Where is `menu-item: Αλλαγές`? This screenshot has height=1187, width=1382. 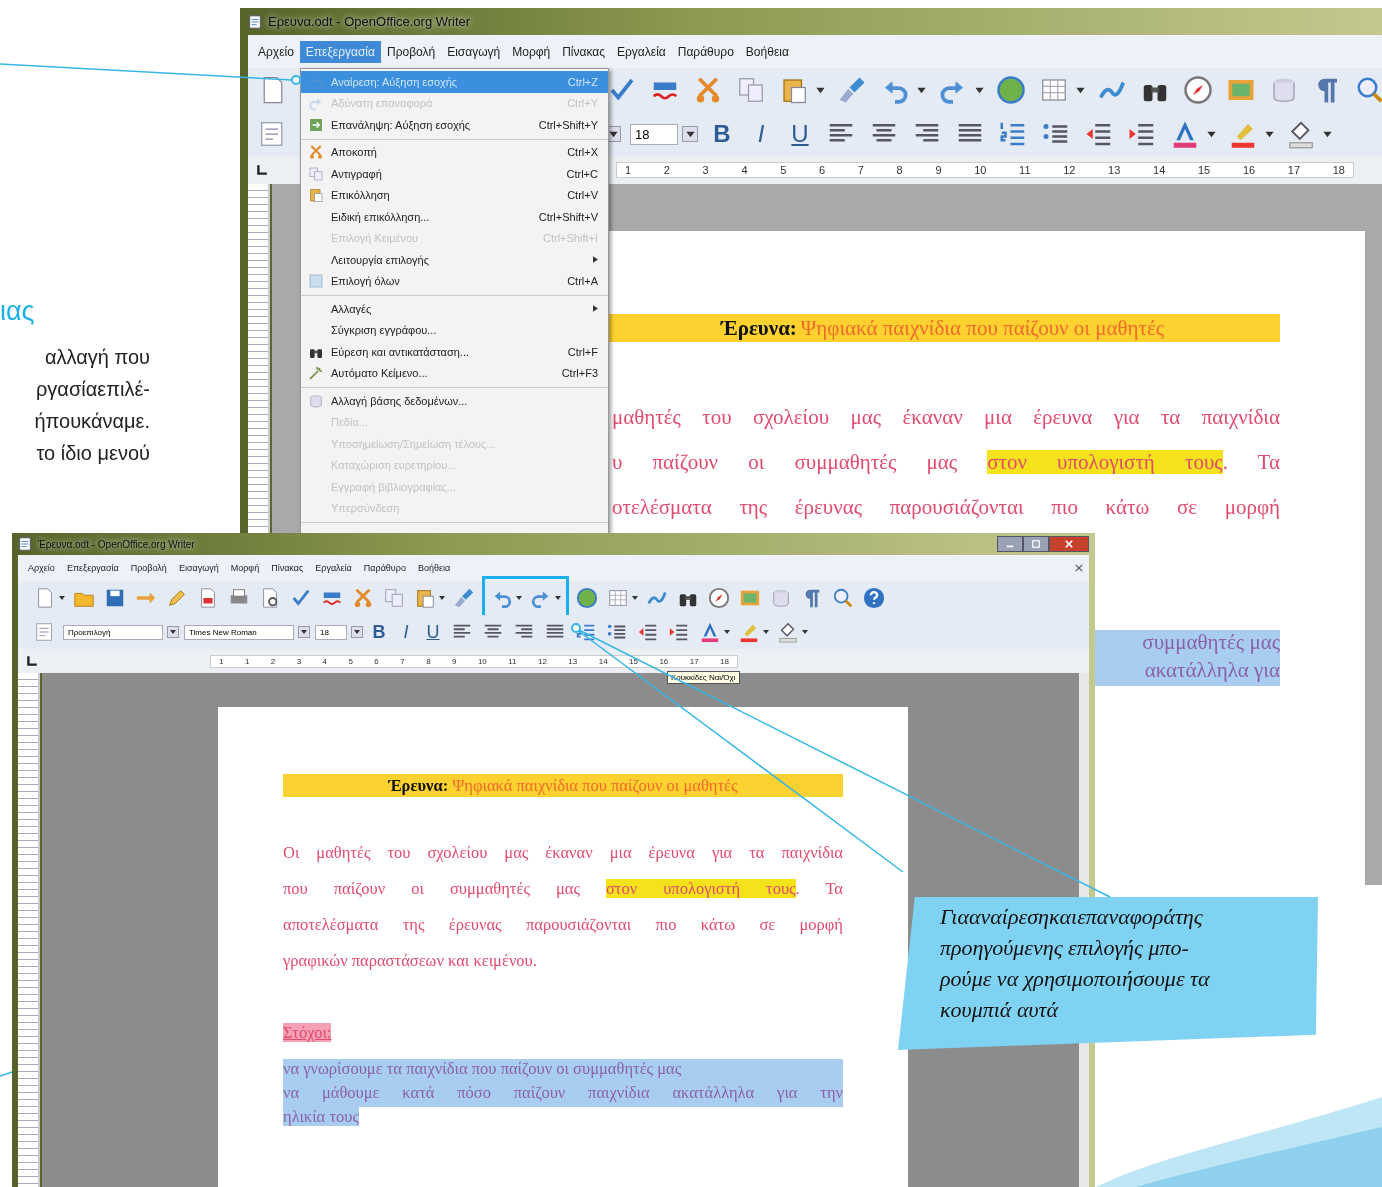
menu-item: Αλλαγές is located at coordinates (454, 309).